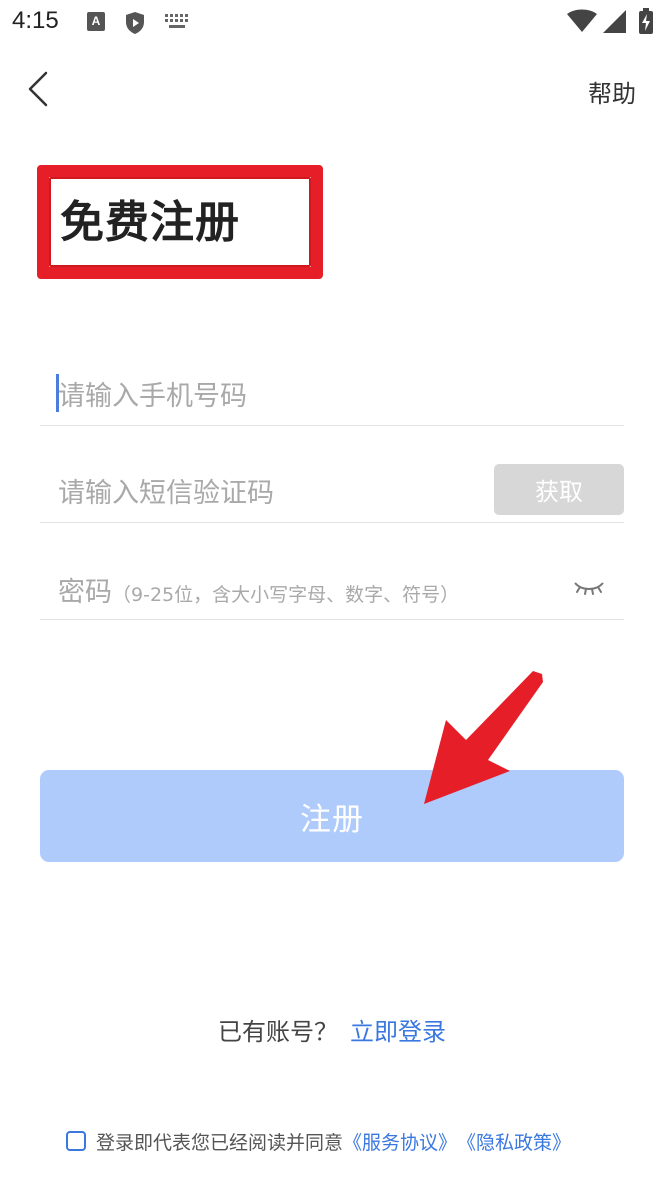 This screenshot has height=1181, width=664. What do you see at coordinates (483, 737) in the screenshot?
I see `annotation-arrow` at bounding box center [483, 737].